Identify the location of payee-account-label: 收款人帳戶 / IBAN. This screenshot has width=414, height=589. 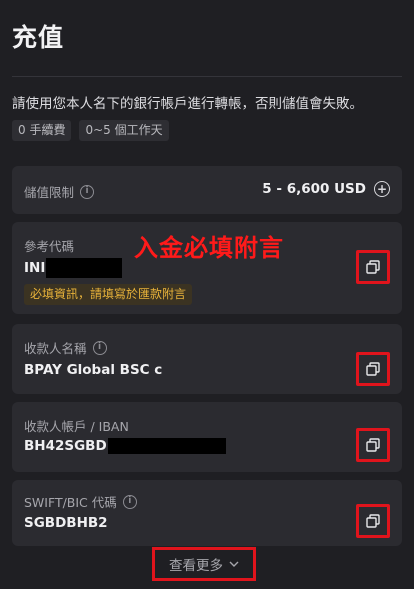
(76, 426).